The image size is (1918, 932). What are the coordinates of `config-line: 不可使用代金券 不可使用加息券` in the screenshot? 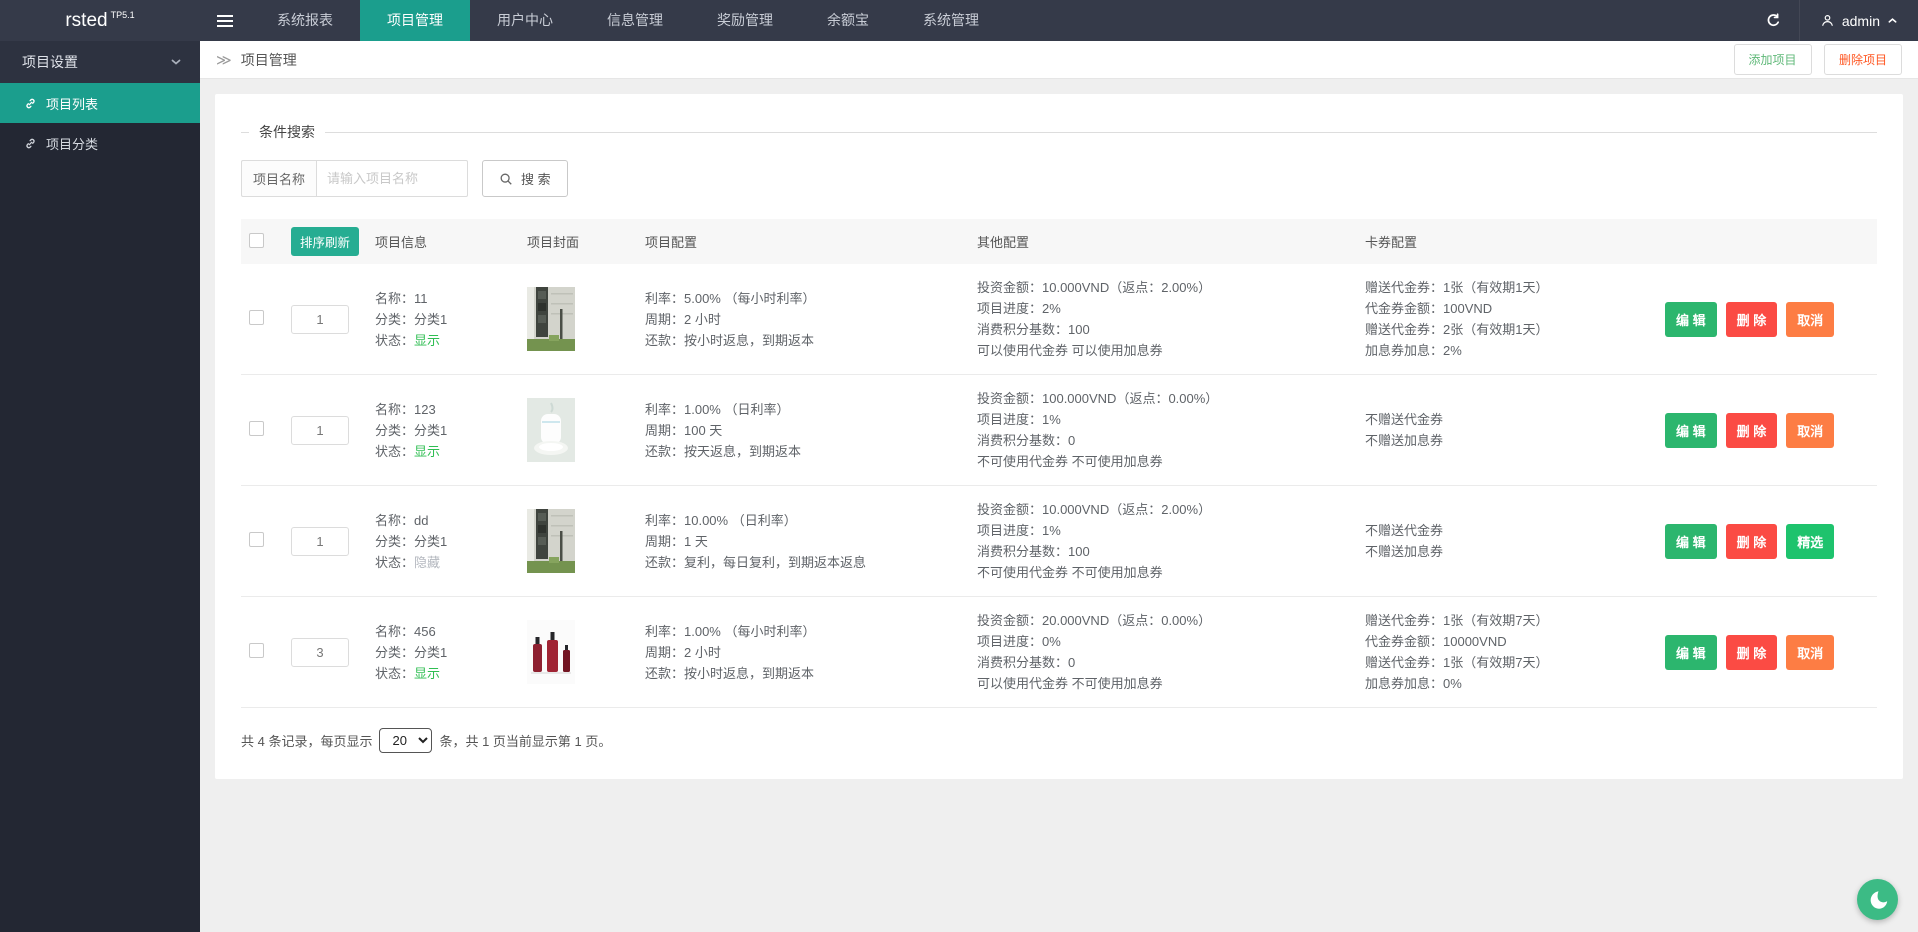 It's located at (1070, 461).